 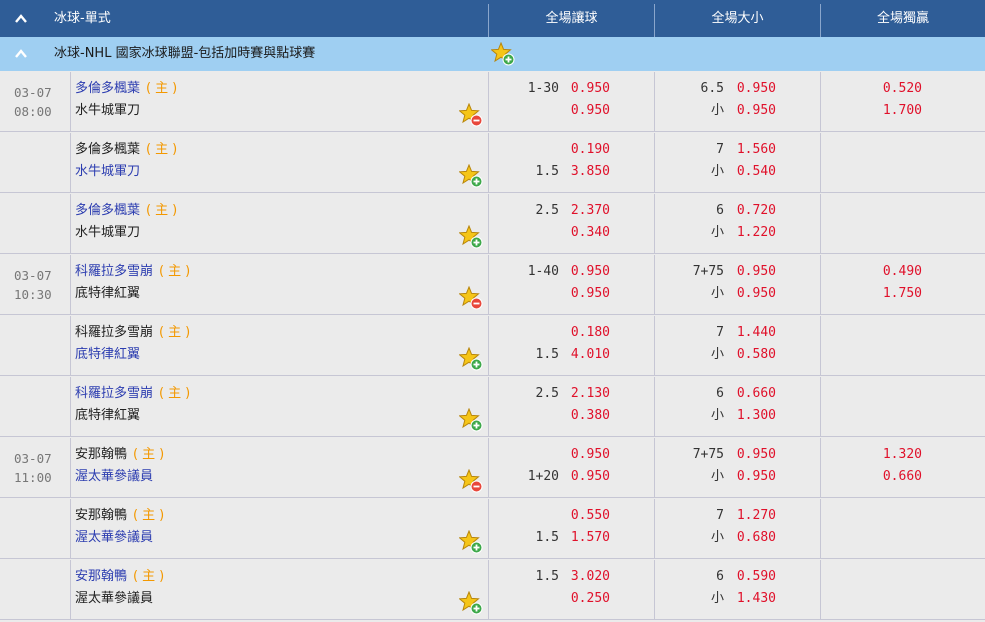 What do you see at coordinates (108, 149) in the screenshot?
I see `home-team-name: 多倫多楓葉` at bounding box center [108, 149].